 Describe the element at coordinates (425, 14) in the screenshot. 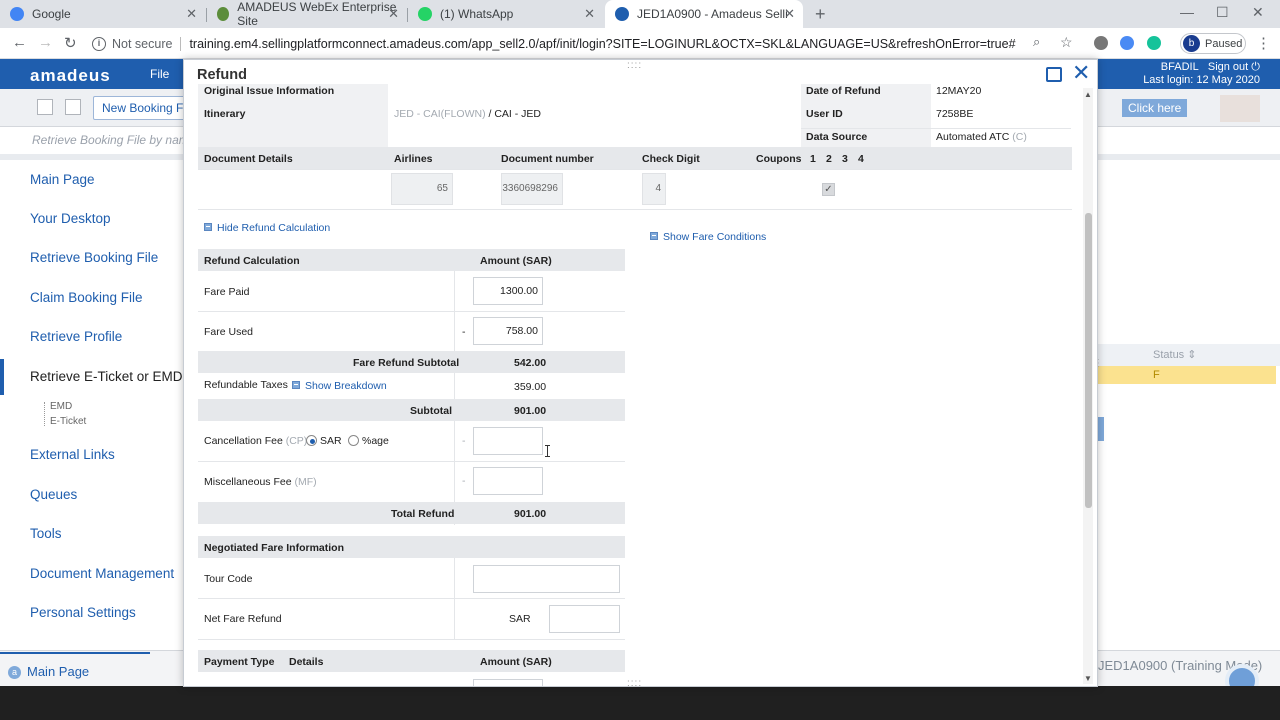

I see `whatsapp-icon` at that location.